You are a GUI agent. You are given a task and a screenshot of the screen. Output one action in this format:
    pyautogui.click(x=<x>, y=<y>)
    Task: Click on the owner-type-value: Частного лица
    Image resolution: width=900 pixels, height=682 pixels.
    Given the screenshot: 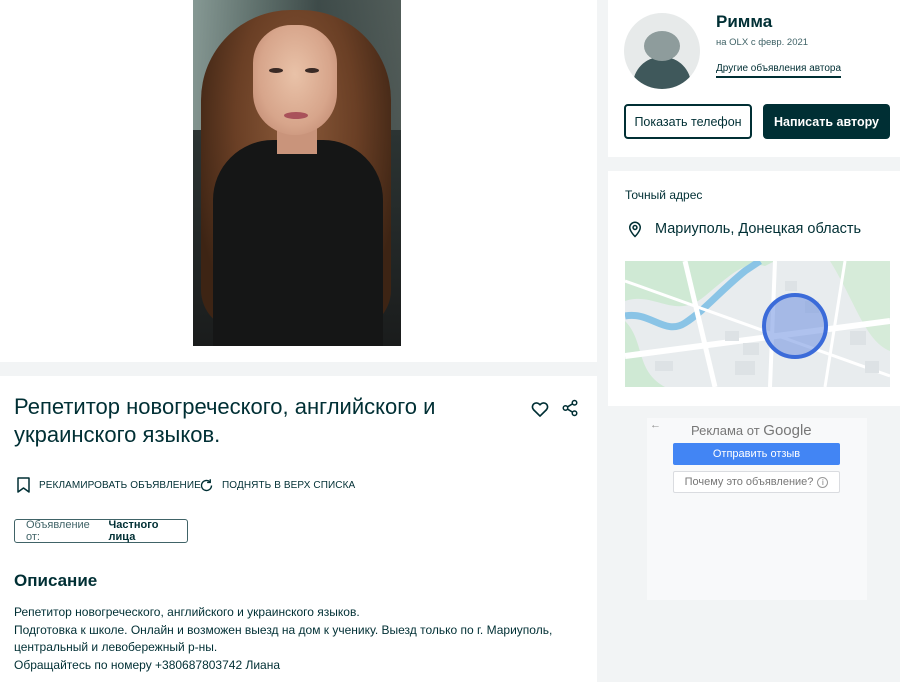 What is the action you would take?
    pyautogui.click(x=133, y=531)
    